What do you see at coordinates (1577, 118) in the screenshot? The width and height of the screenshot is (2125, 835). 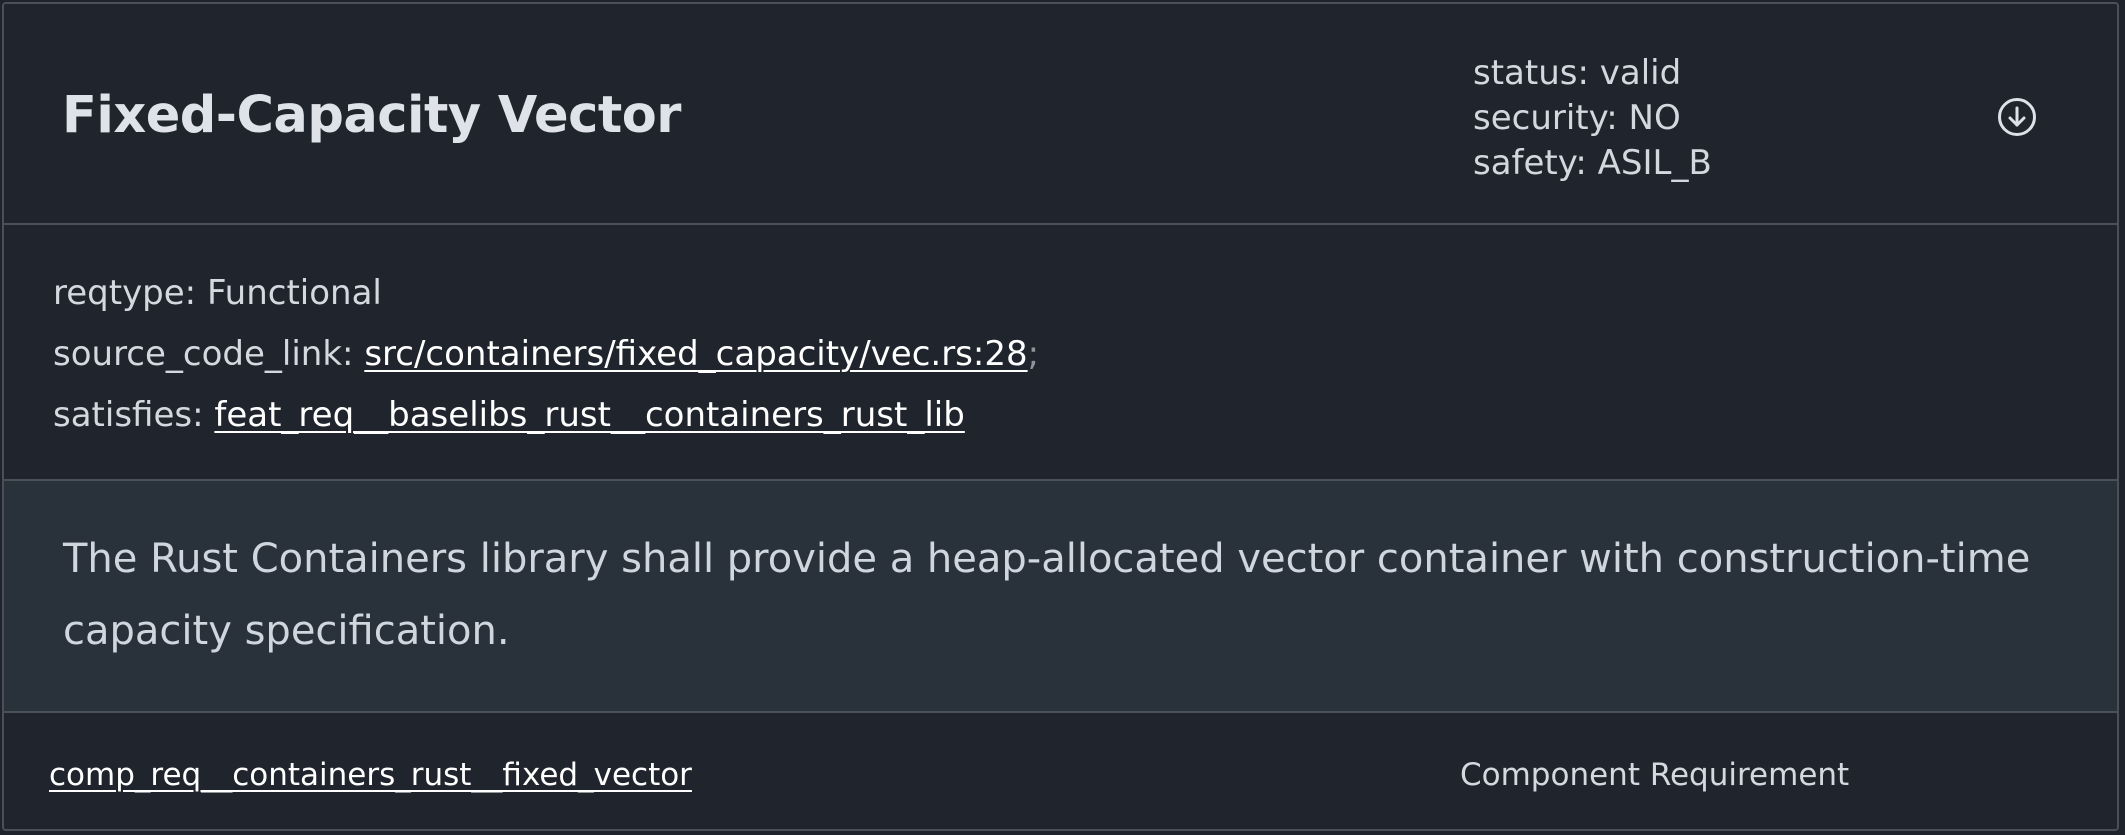 I see `security-meta: security: NO` at bounding box center [1577, 118].